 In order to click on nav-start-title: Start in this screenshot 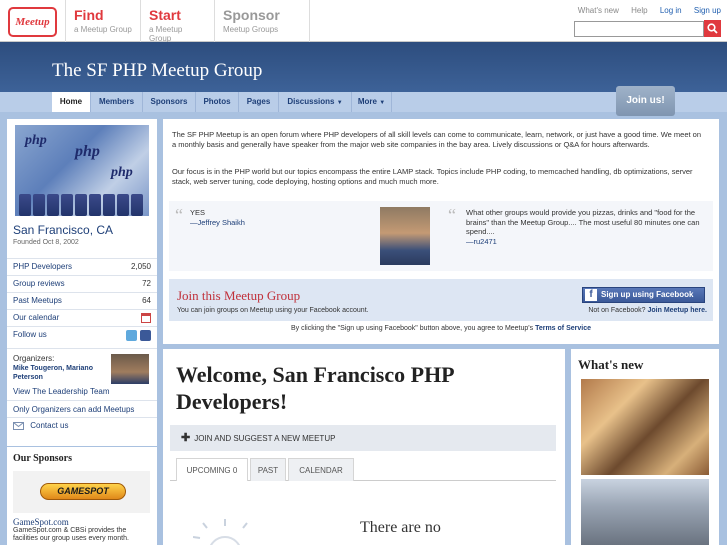, I will do `click(165, 15)`.